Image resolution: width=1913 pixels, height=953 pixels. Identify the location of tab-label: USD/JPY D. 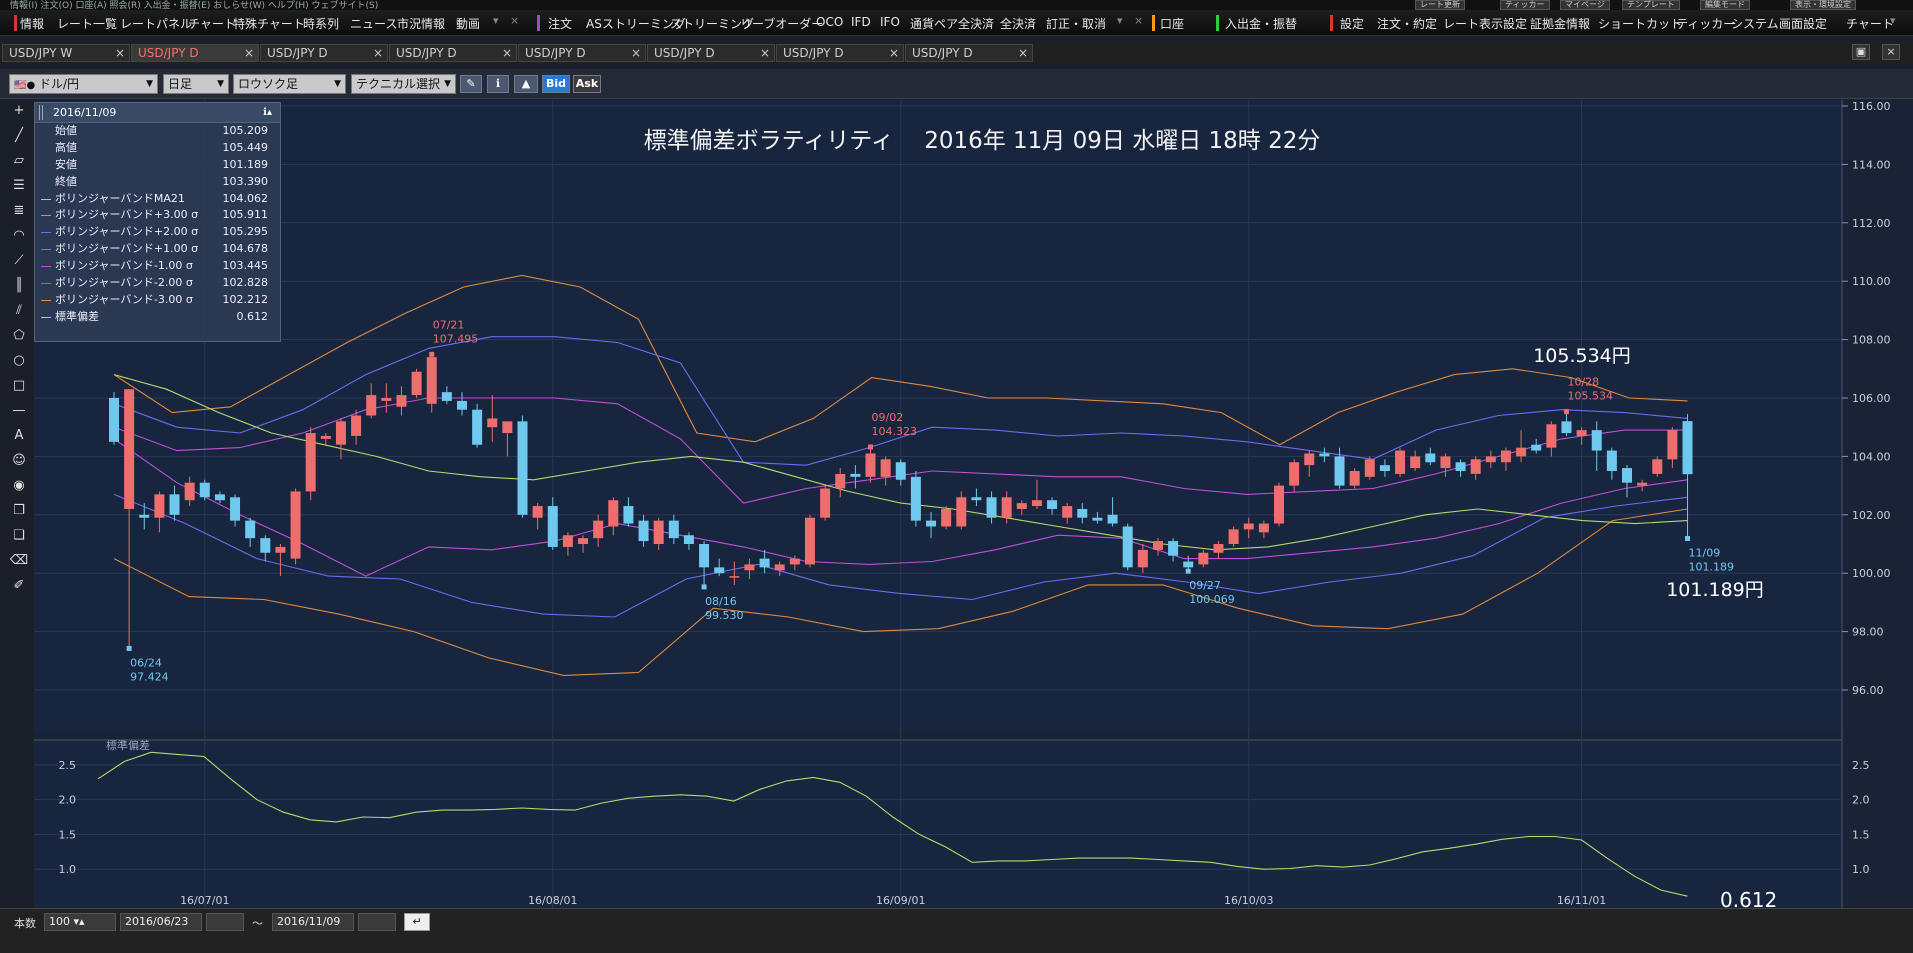
(168, 53).